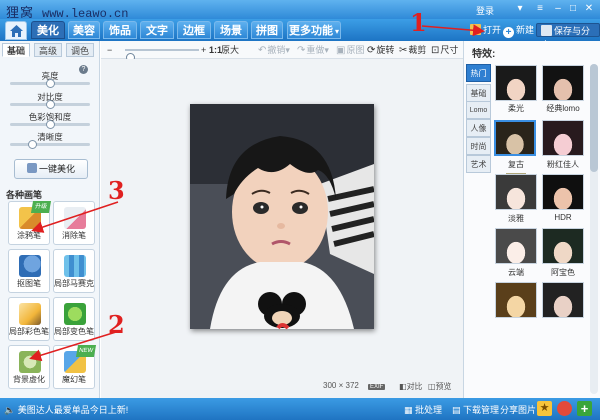 The image size is (600, 420). I want to click on news-ticker: 🔈 美图达人最爱单品今日上新!, so click(66, 409).